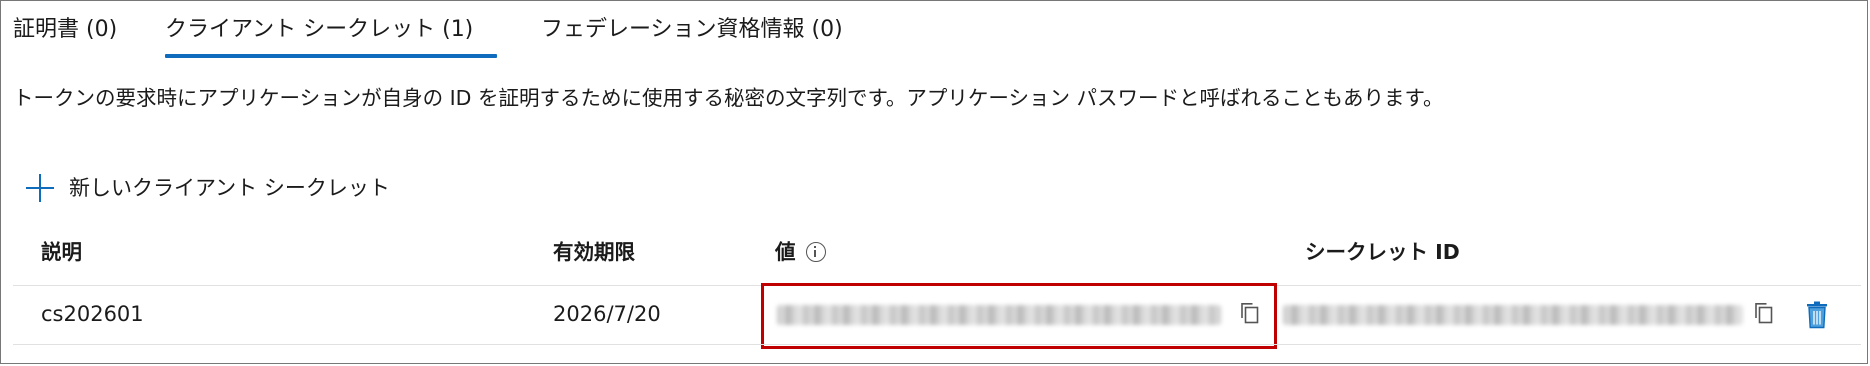 This screenshot has height=366, width=1870. Describe the element at coordinates (607, 314) in the screenshot. I see `secret-expires-cell: 2026/7/20` at that location.